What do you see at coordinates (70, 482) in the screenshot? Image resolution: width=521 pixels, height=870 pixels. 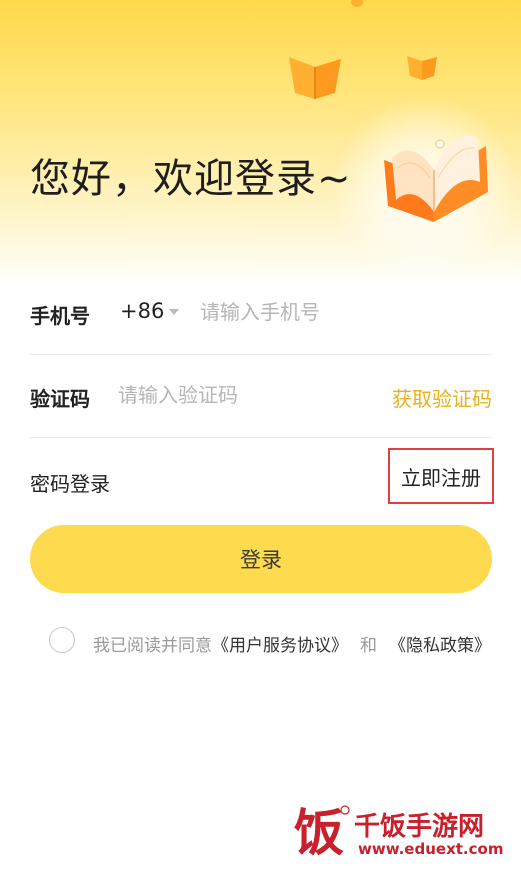 I see `password-login-link: 密码登录` at bounding box center [70, 482].